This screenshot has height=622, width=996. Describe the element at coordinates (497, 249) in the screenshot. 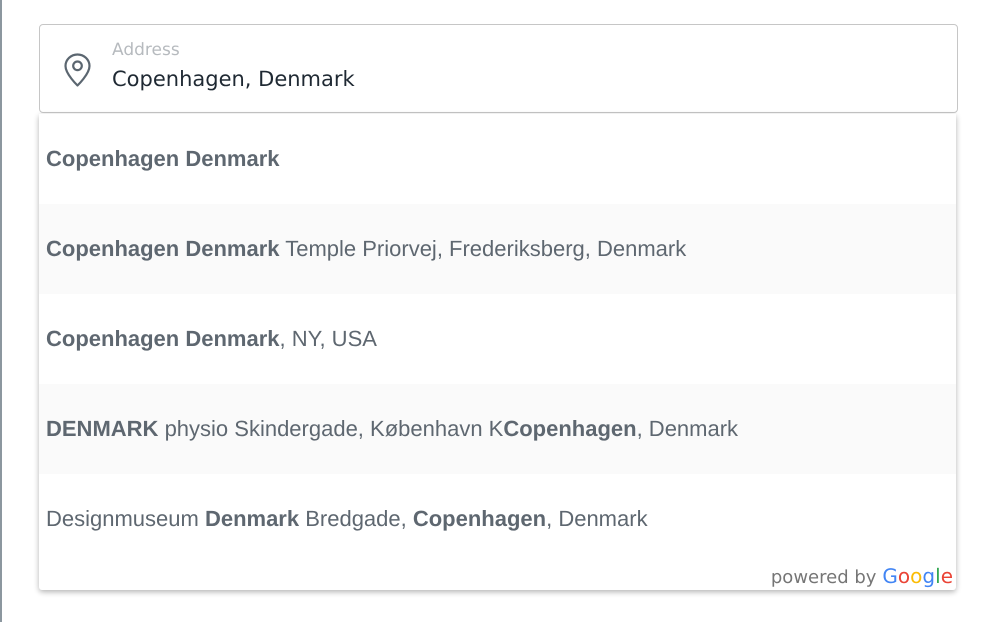

I see `suggestion-item: Copenhagen Denmark Temple Priorvej, Frederiksberg, Denmark` at that location.